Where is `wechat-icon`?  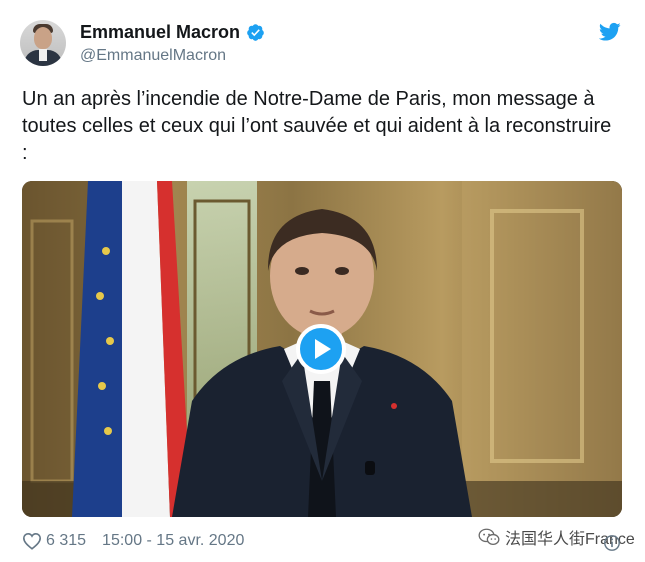
wechat-icon is located at coordinates (489, 537).